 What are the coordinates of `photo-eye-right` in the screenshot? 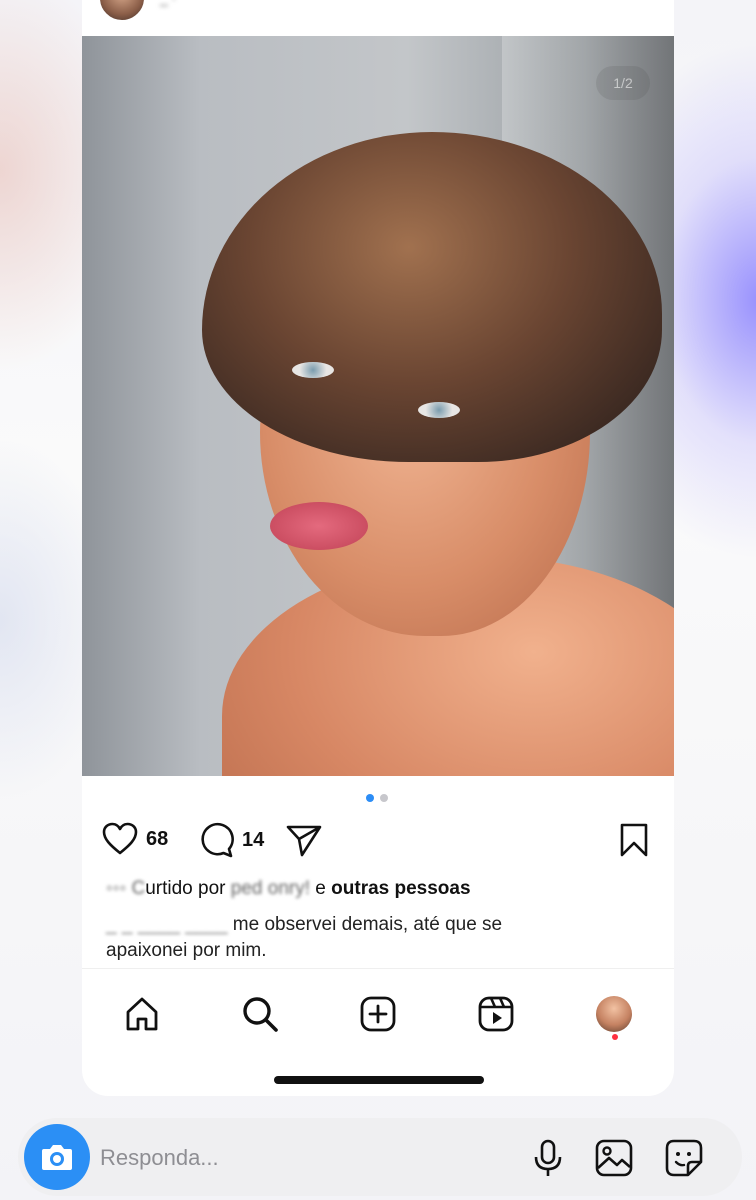 It's located at (439, 410).